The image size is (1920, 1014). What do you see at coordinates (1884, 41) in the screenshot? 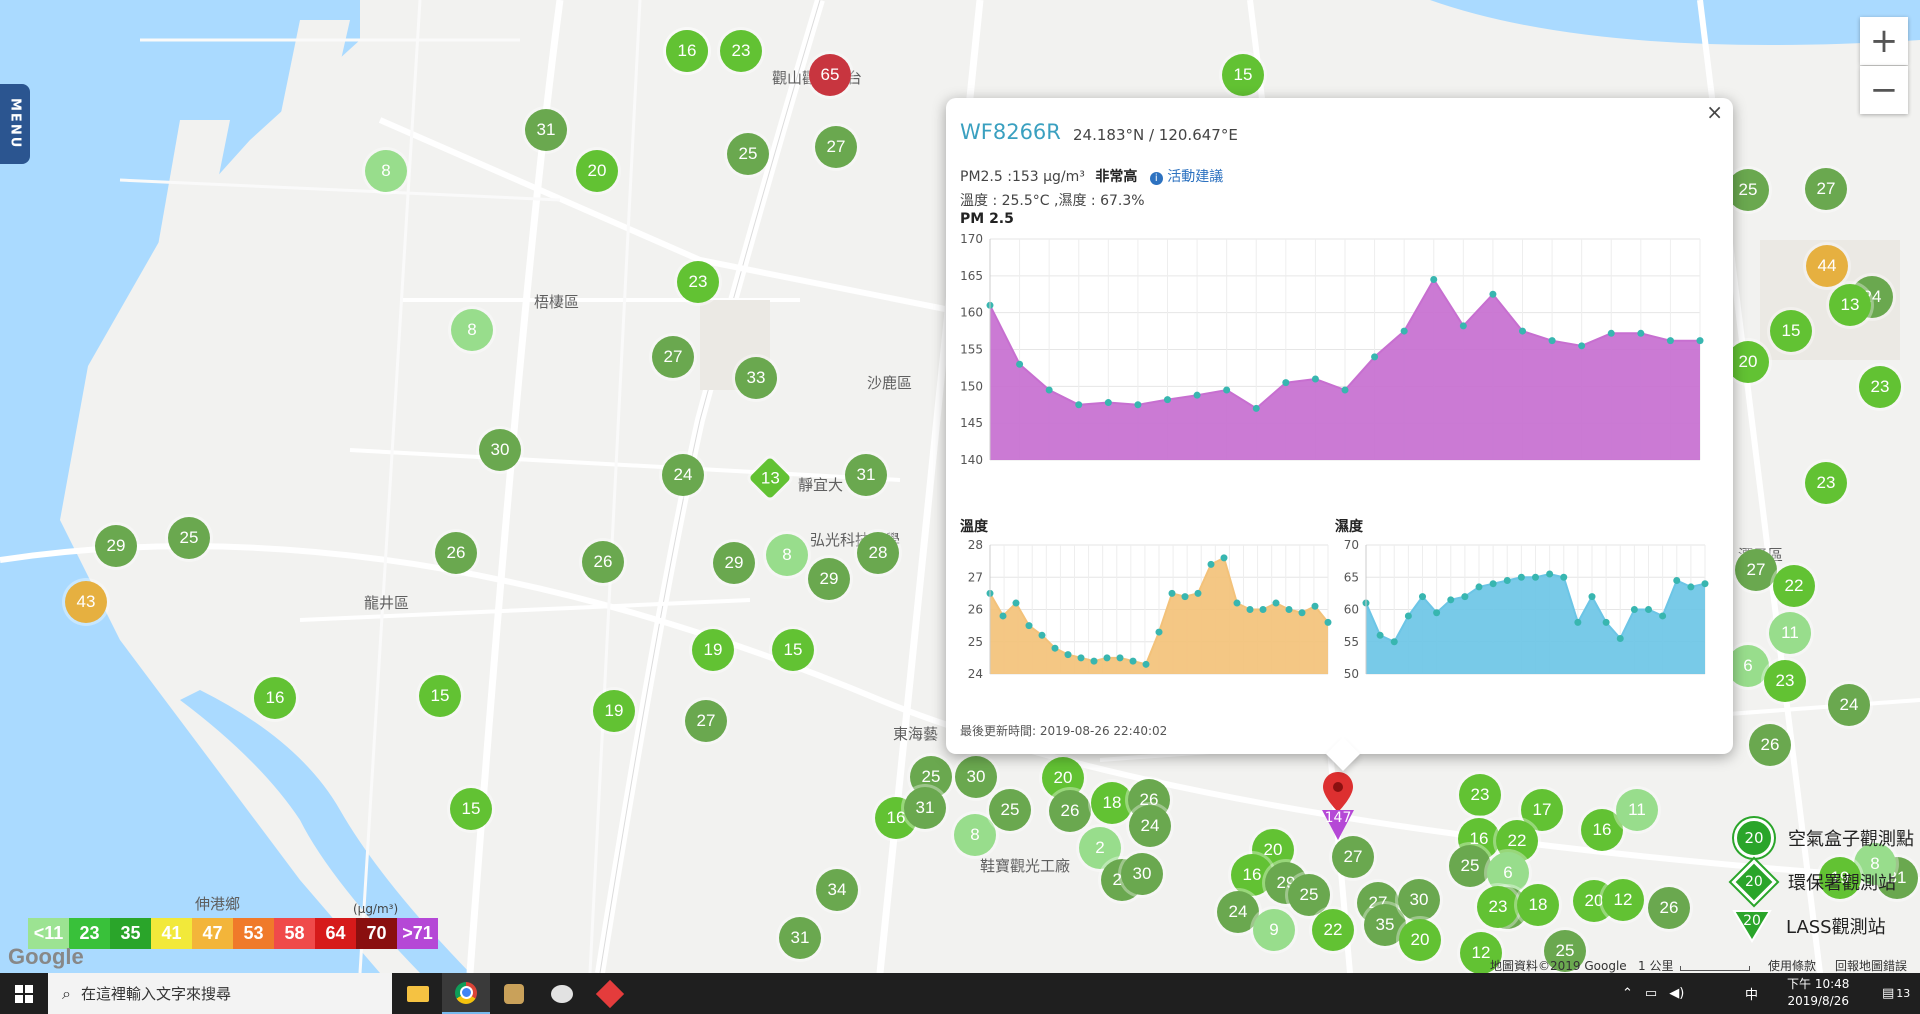
I see `zoom-in-button: +` at bounding box center [1884, 41].